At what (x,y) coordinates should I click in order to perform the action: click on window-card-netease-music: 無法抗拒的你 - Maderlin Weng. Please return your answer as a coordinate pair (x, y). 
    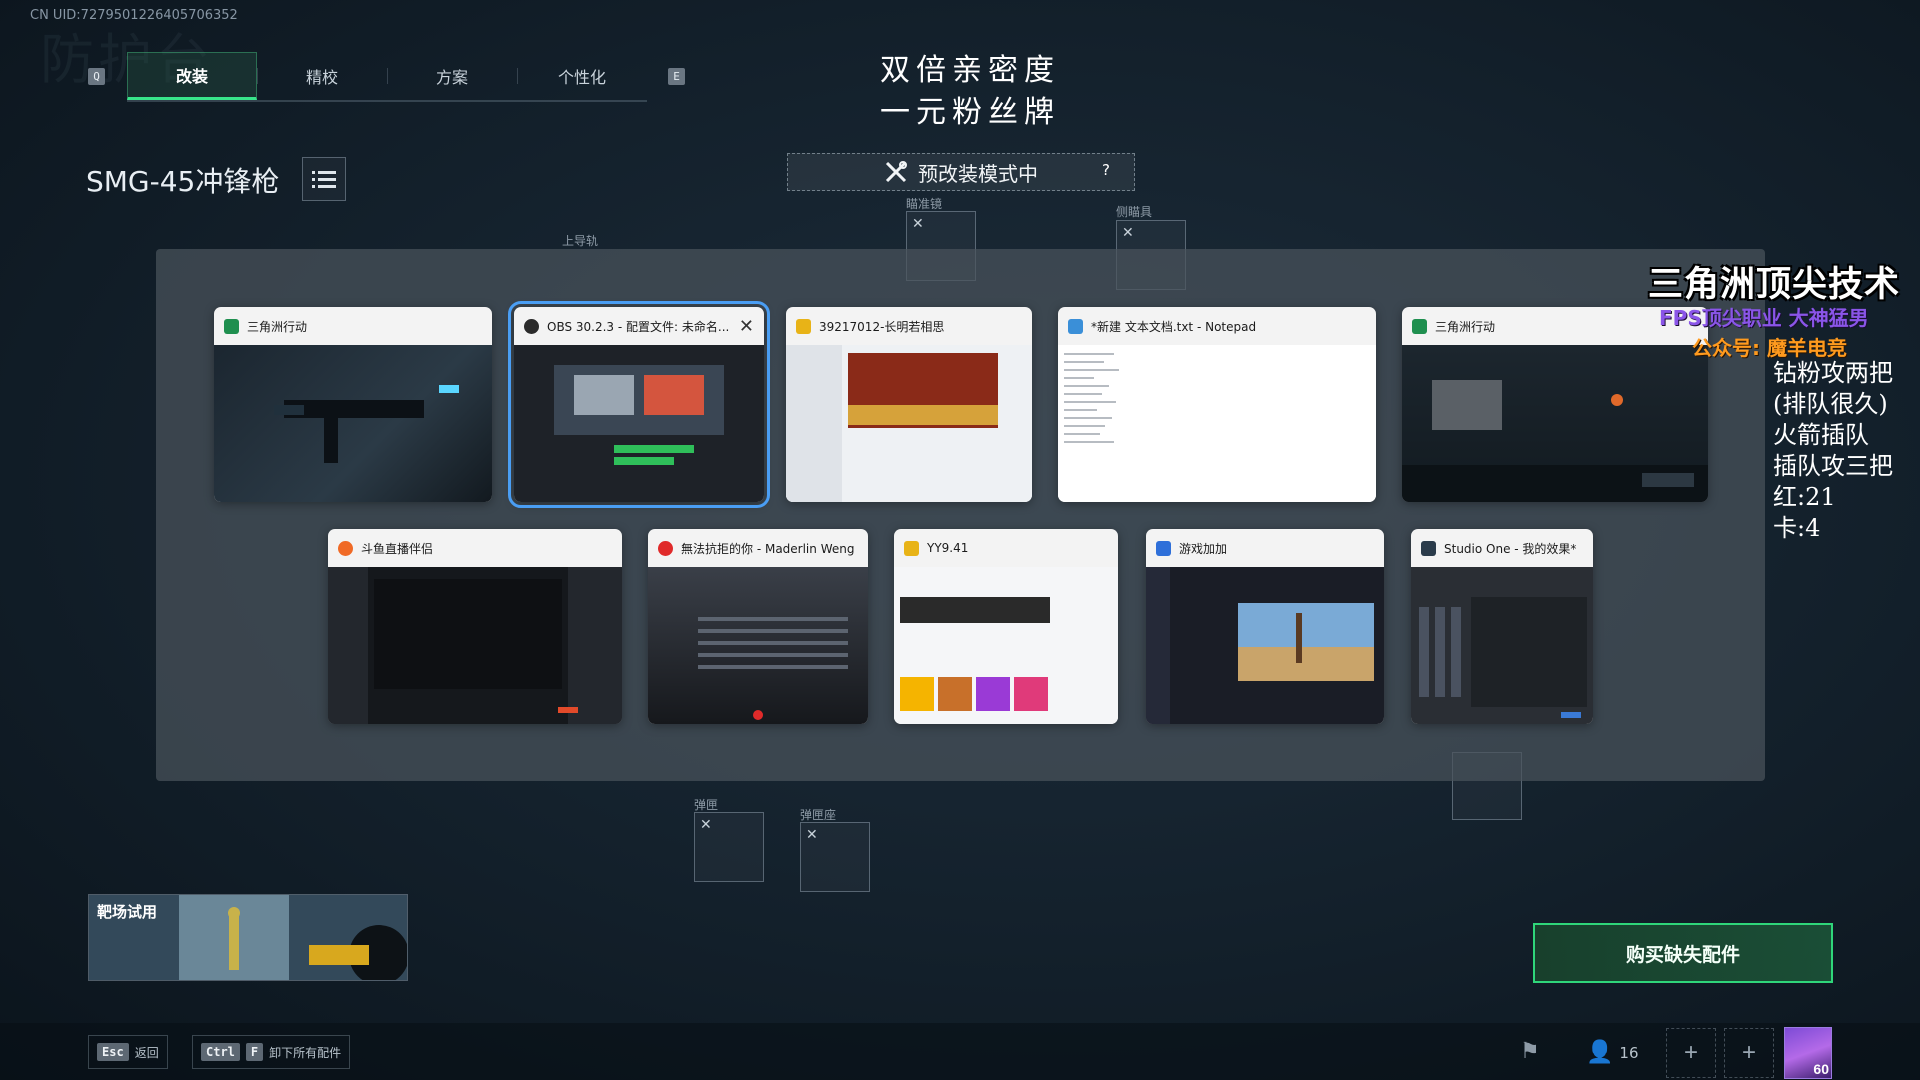
    Looking at the image, I should click on (758, 626).